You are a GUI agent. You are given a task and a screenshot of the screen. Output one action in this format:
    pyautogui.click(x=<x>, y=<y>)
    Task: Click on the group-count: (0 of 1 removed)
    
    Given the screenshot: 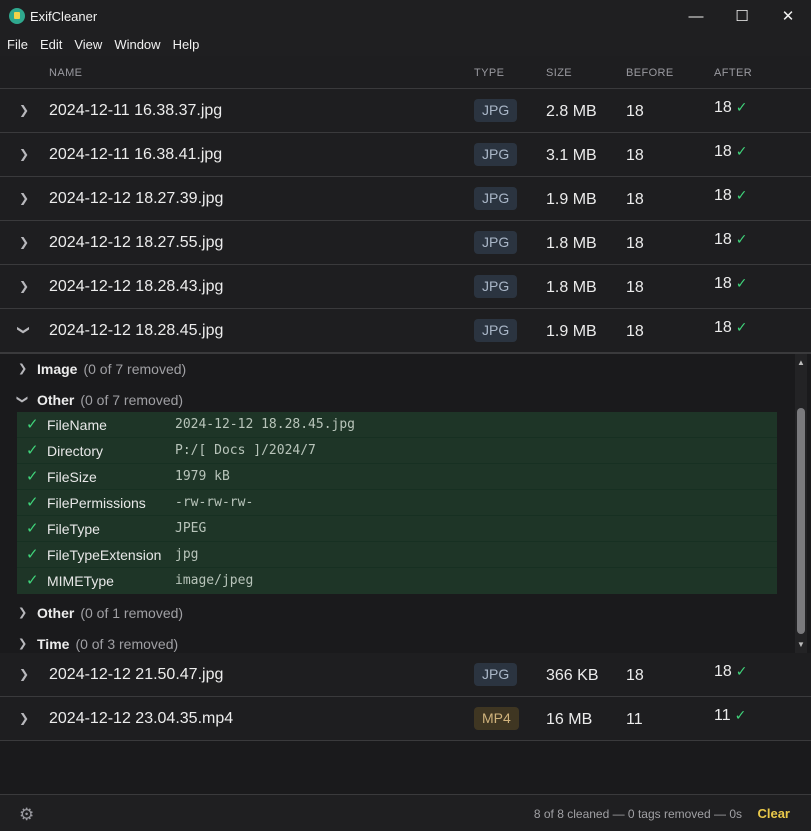 What is the action you would take?
    pyautogui.click(x=132, y=613)
    